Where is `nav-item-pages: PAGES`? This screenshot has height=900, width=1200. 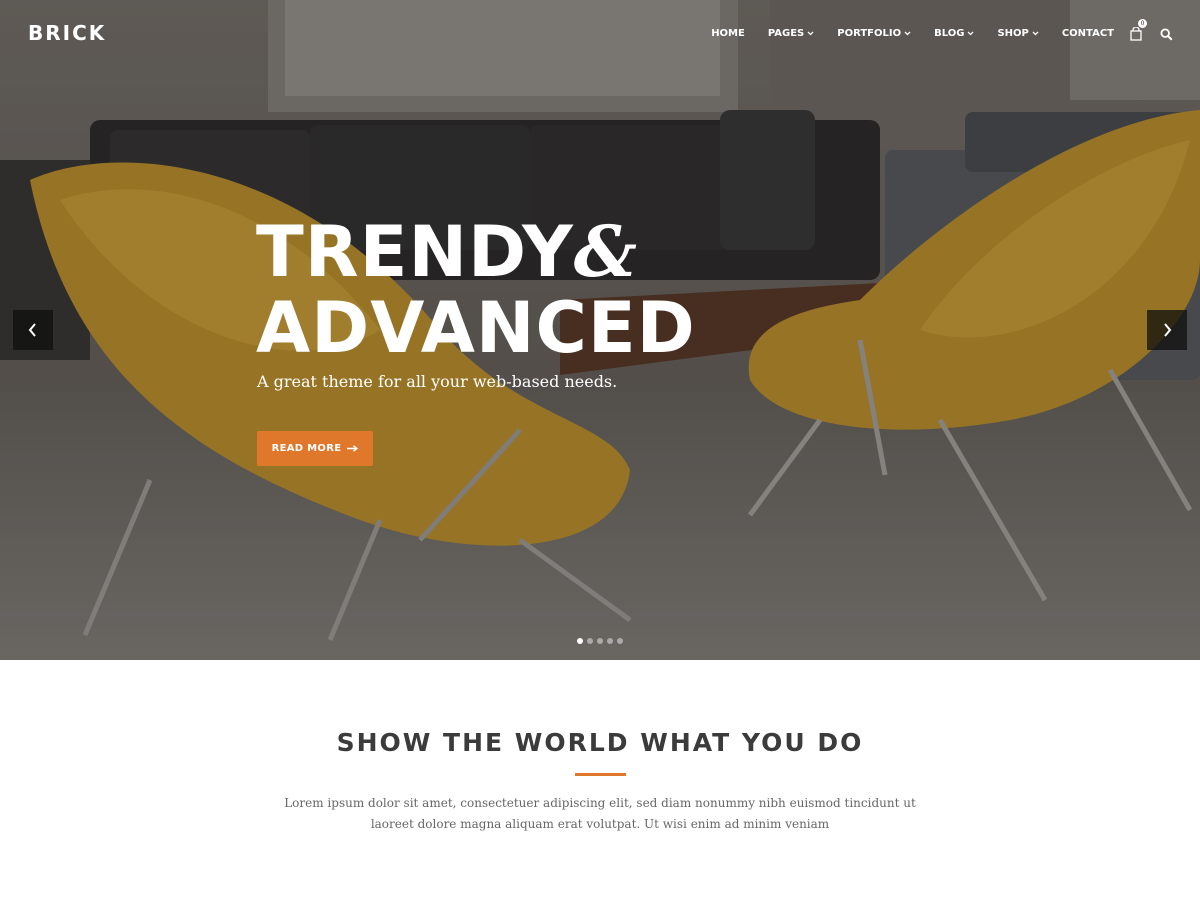
nav-item-pages: PAGES is located at coordinates (791, 33).